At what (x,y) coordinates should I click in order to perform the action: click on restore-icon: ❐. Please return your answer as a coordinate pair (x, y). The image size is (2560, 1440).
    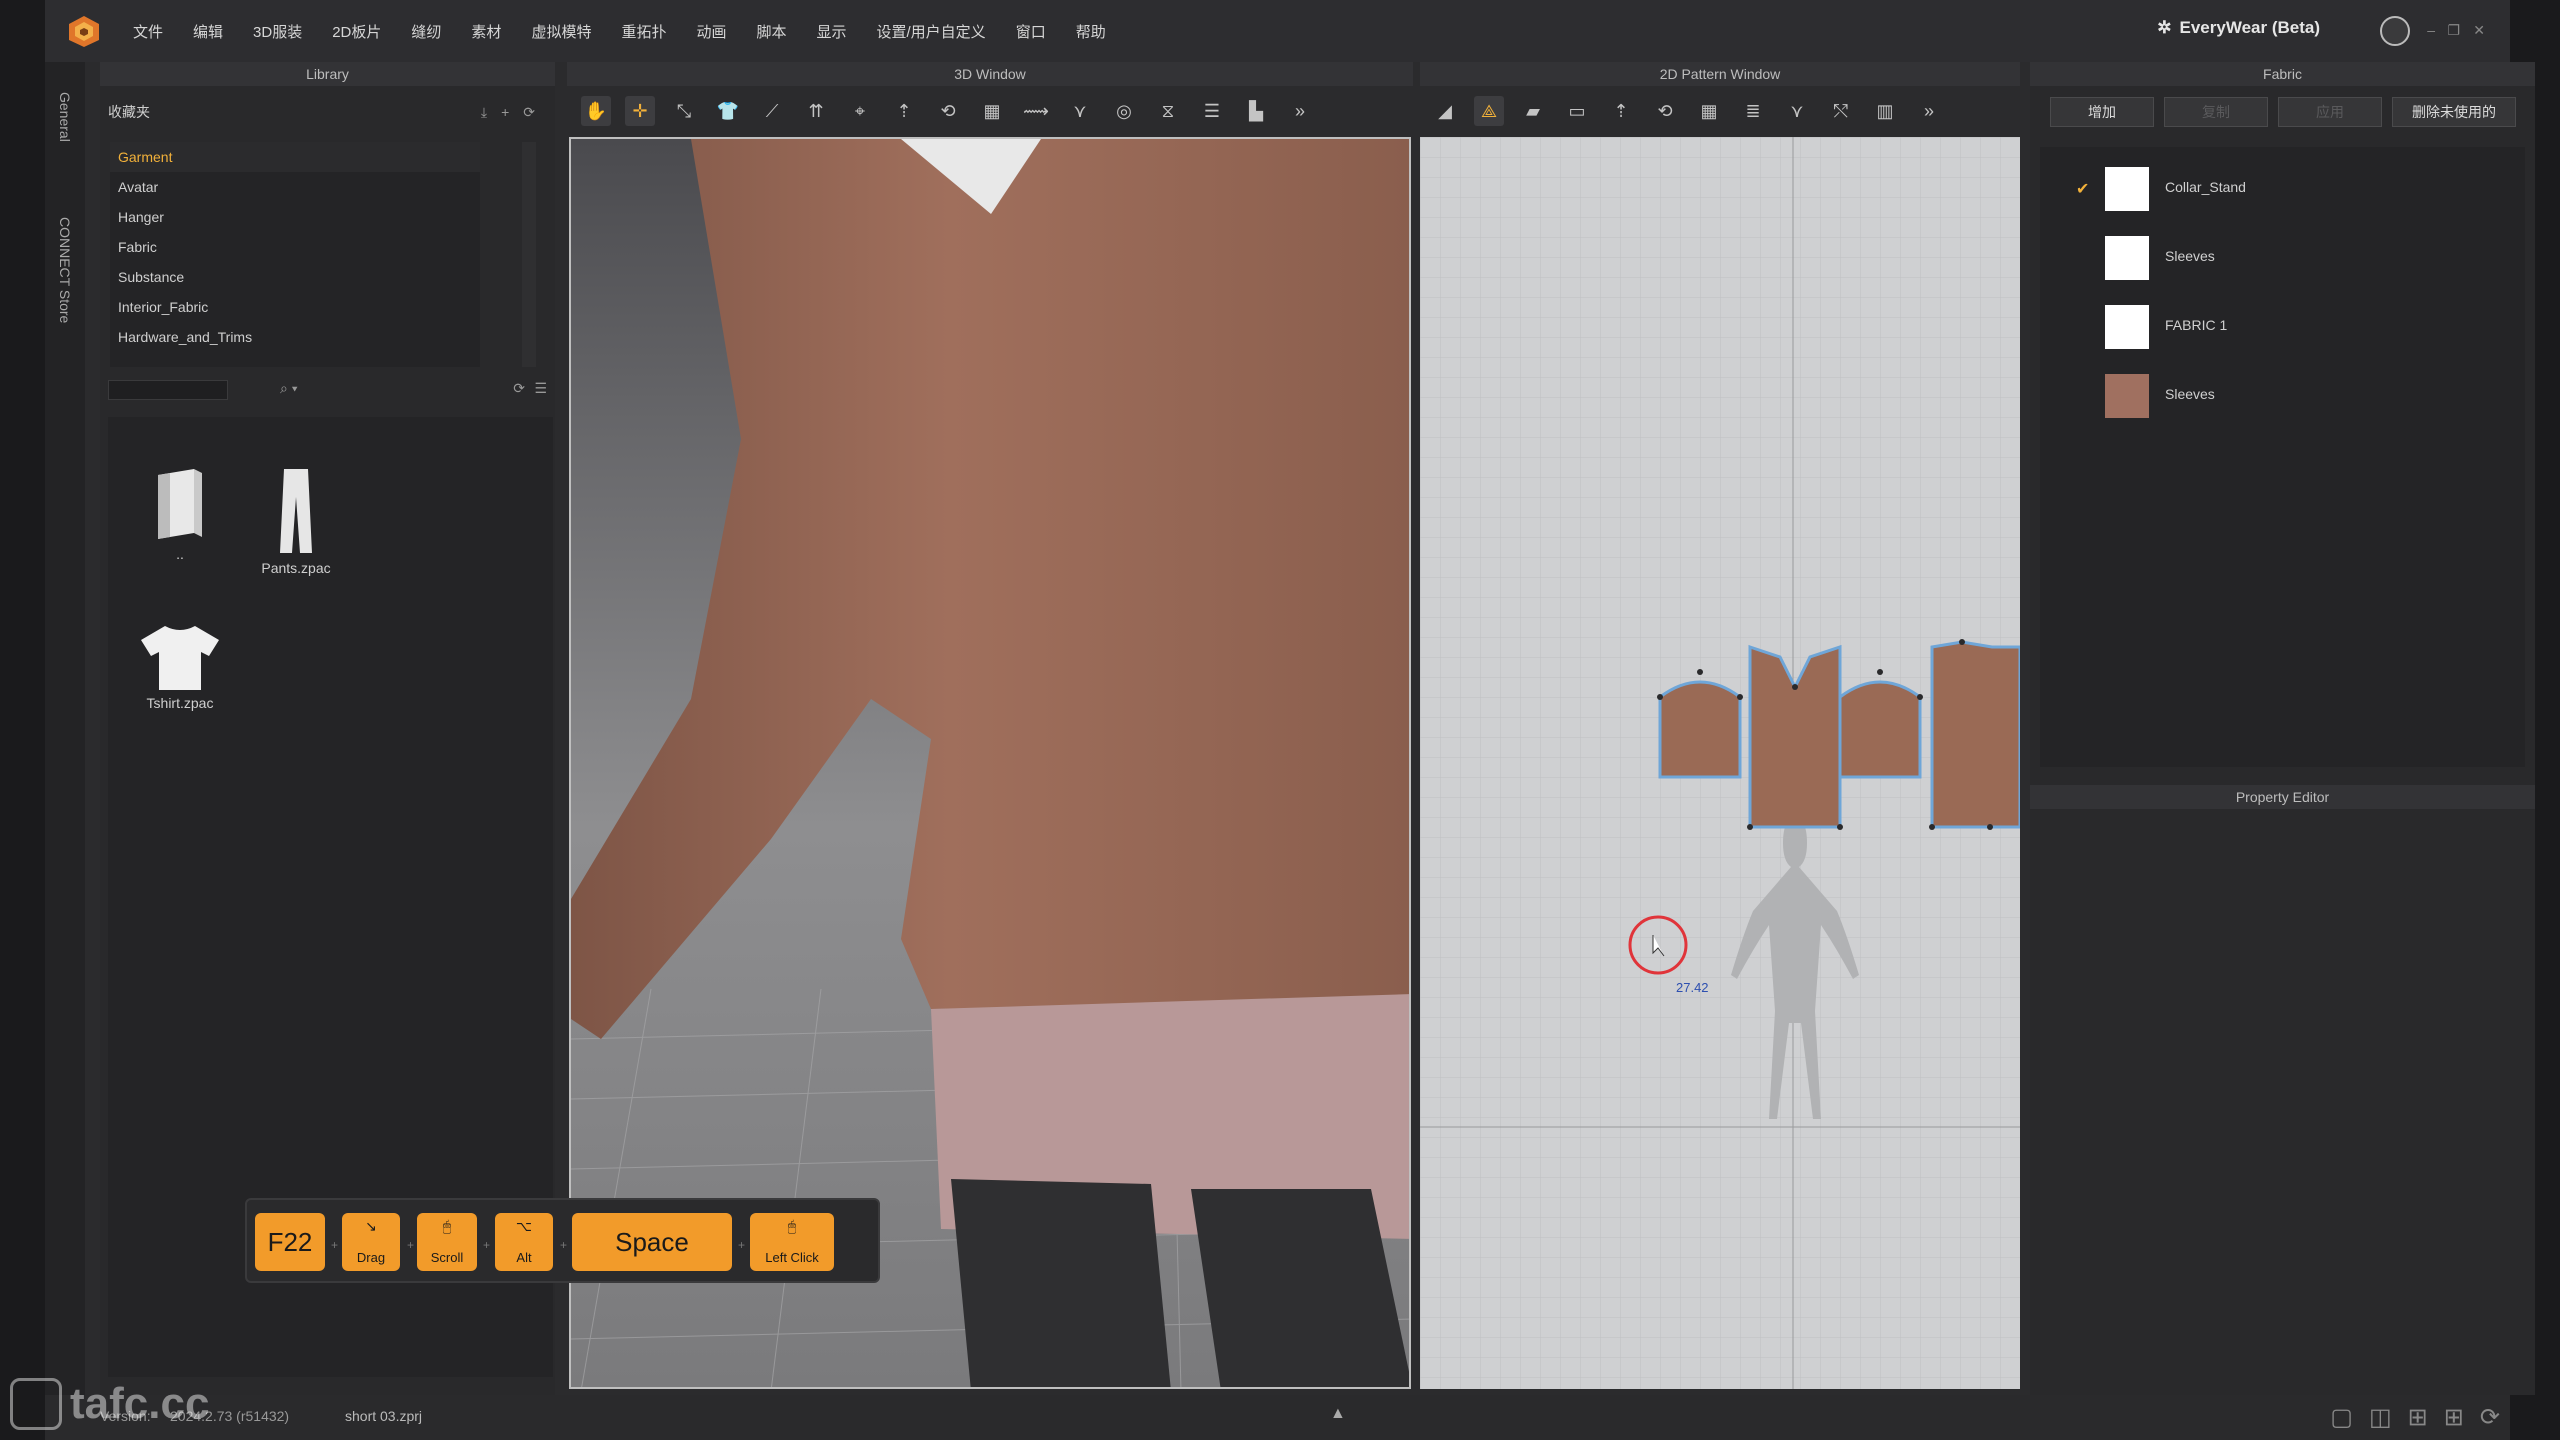
    Looking at the image, I should click on (2453, 30).